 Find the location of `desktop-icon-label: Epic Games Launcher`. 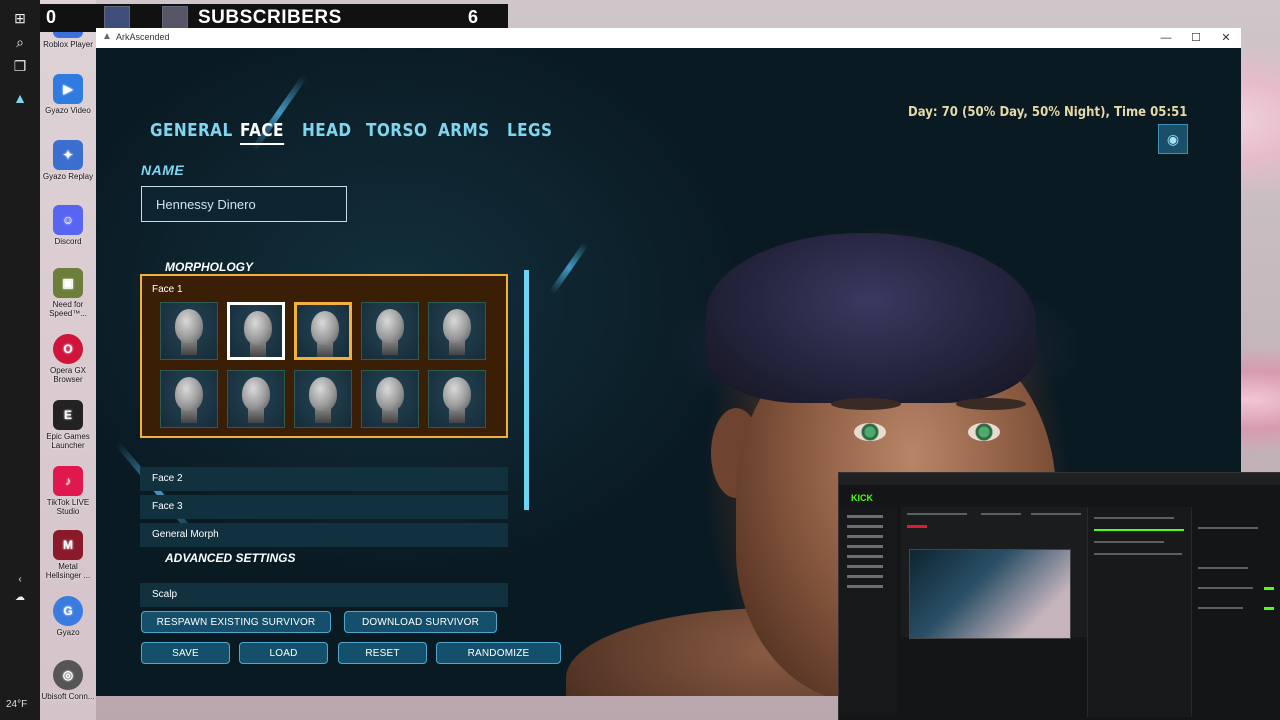

desktop-icon-label: Epic Games Launcher is located at coordinates (68, 441).